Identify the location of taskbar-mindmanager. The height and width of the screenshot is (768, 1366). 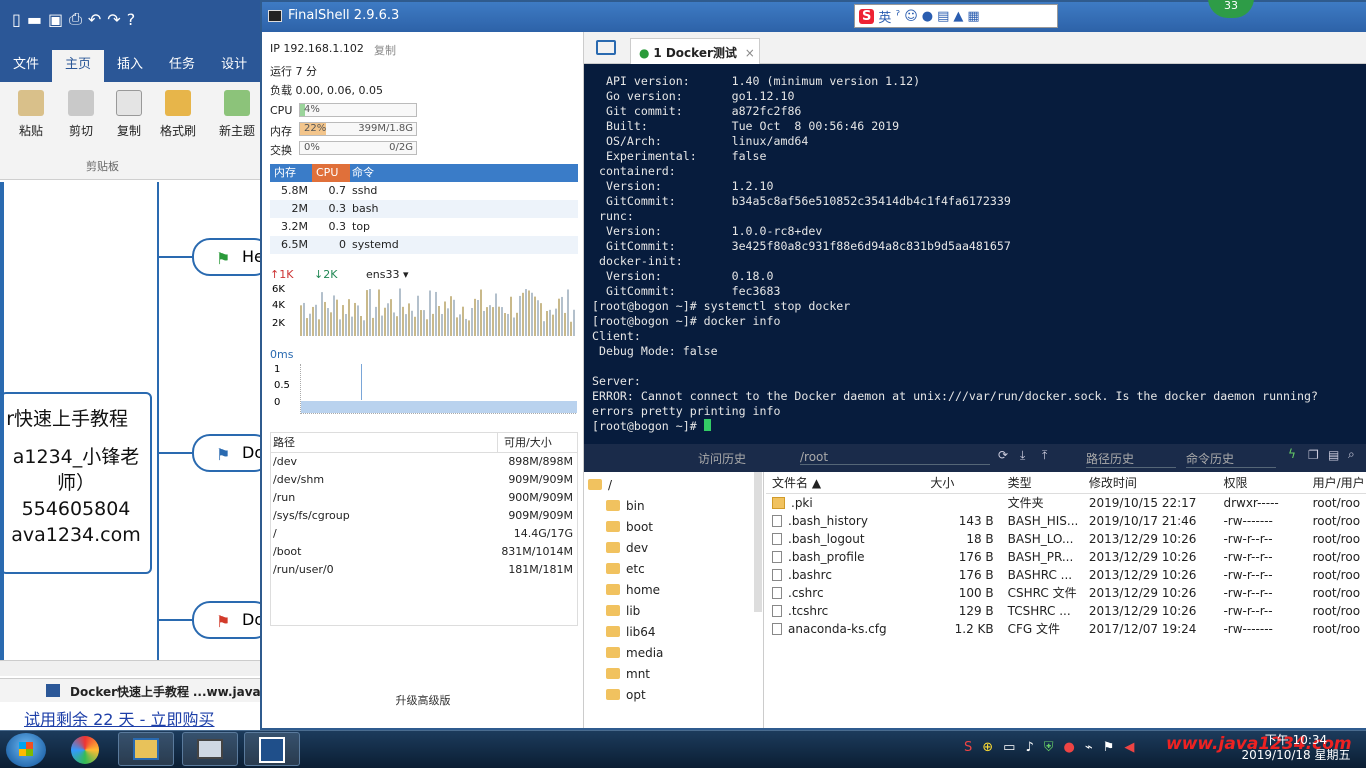
(272, 749).